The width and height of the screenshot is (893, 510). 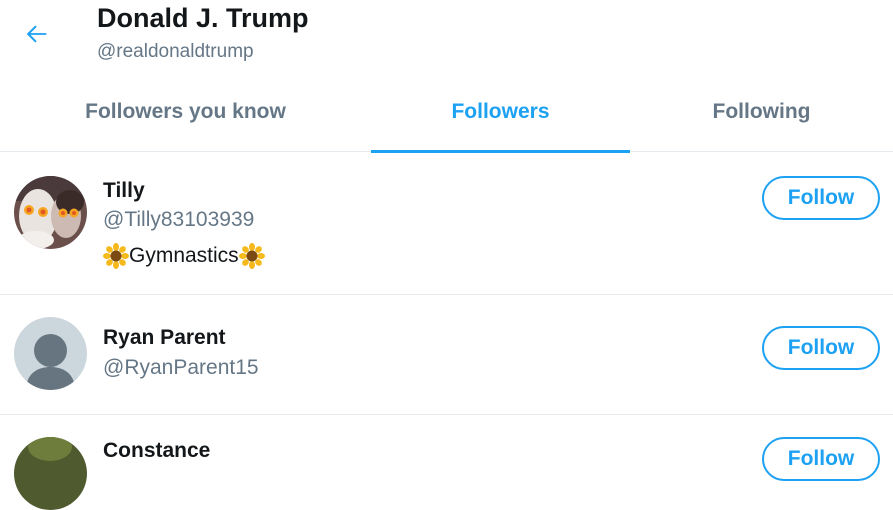 I want to click on page-title: Donald J. Trump, so click(x=203, y=18).